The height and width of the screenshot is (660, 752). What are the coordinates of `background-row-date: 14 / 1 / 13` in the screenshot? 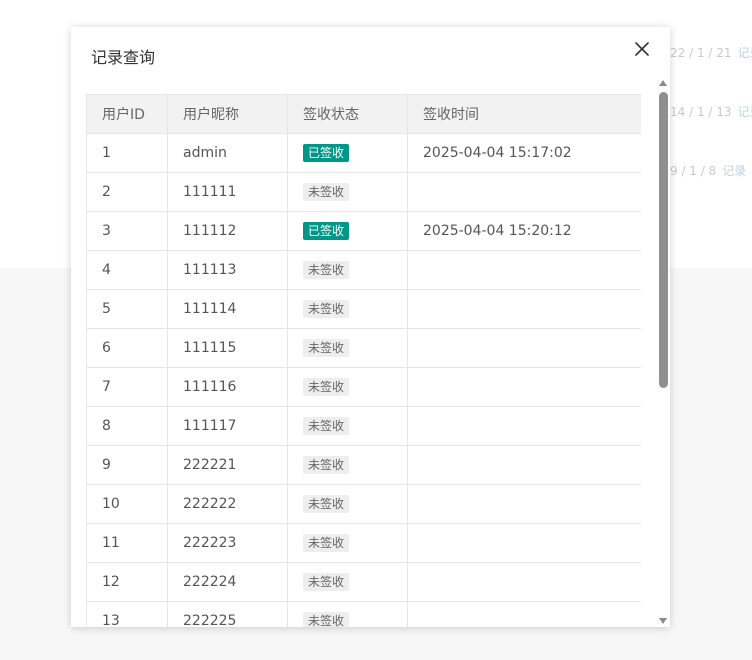 It's located at (701, 112).